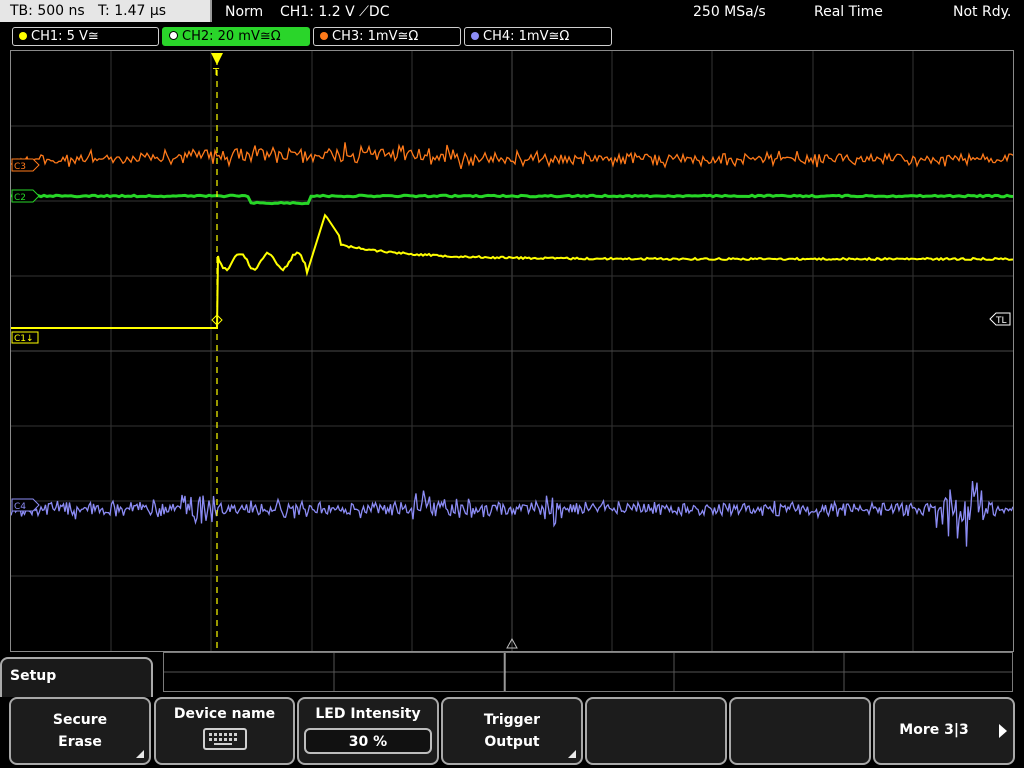  I want to click on ch4-color-dot, so click(475, 36).